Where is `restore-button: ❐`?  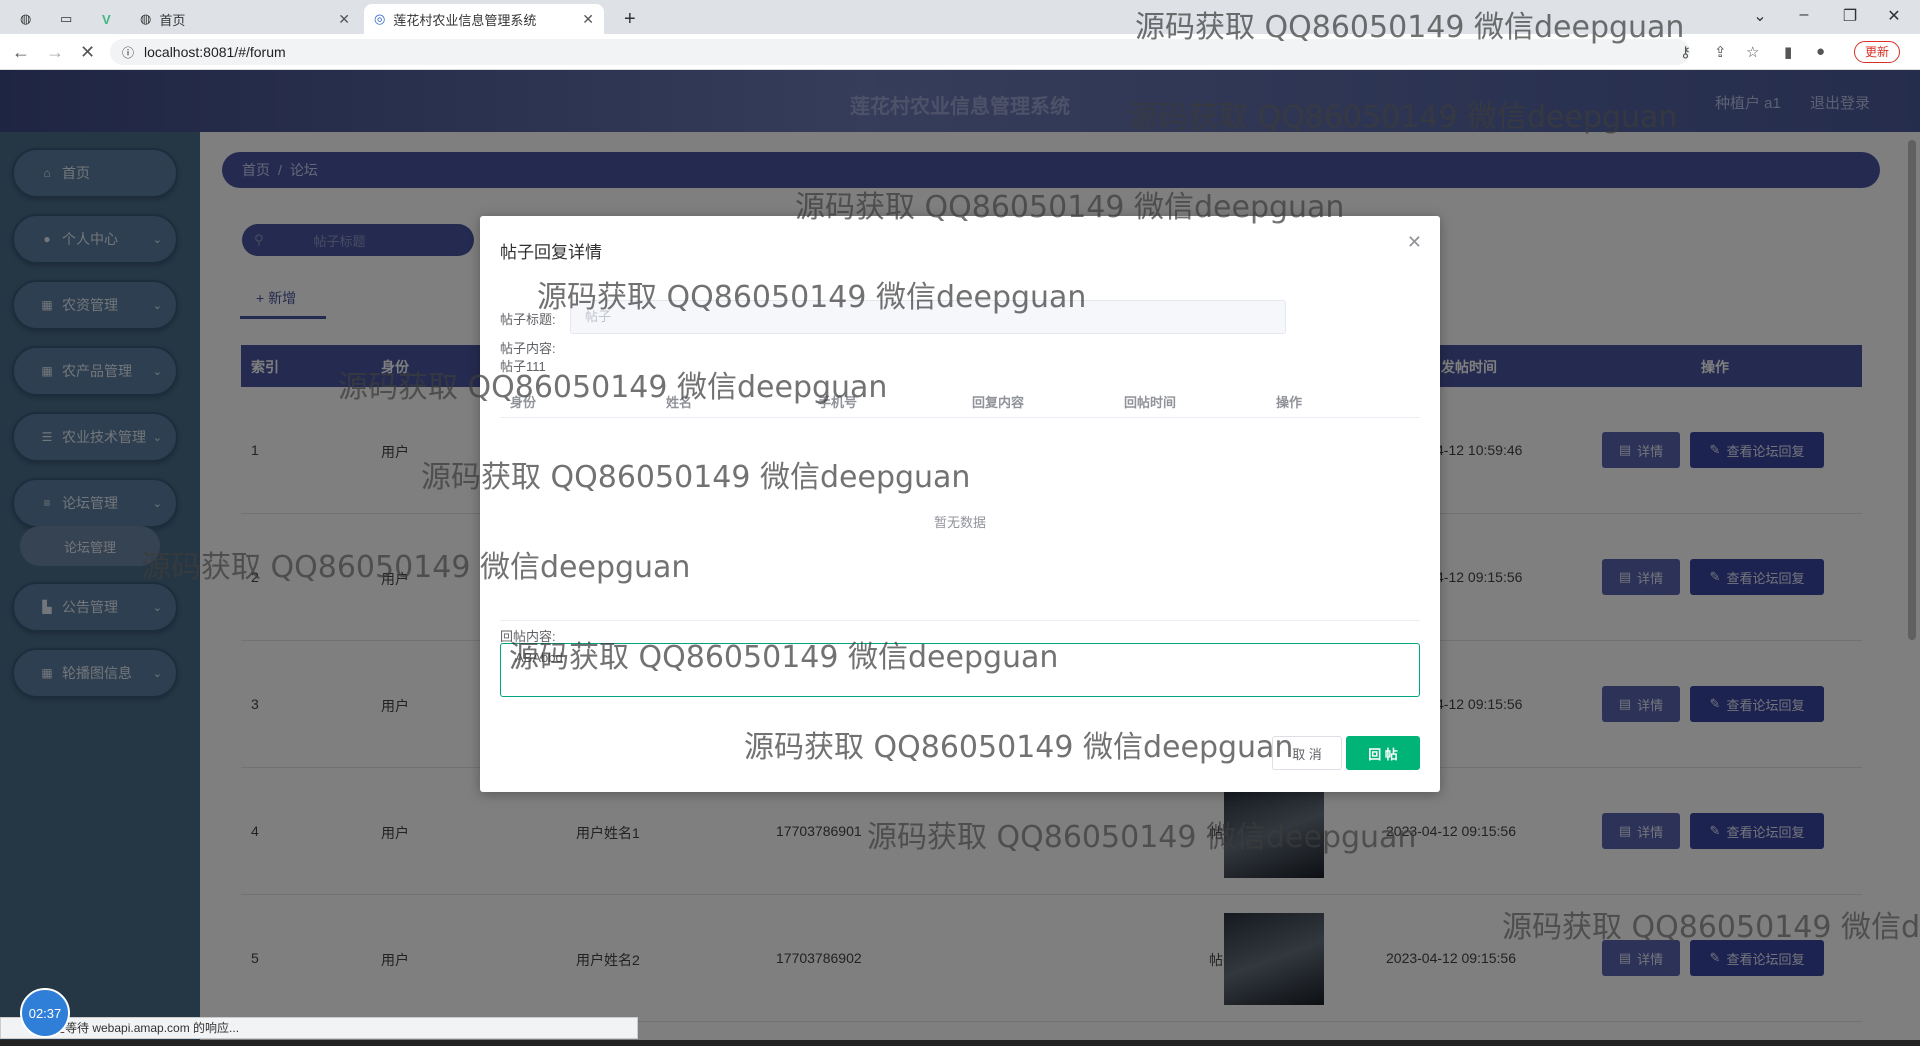
restore-button: ❐ is located at coordinates (1850, 16).